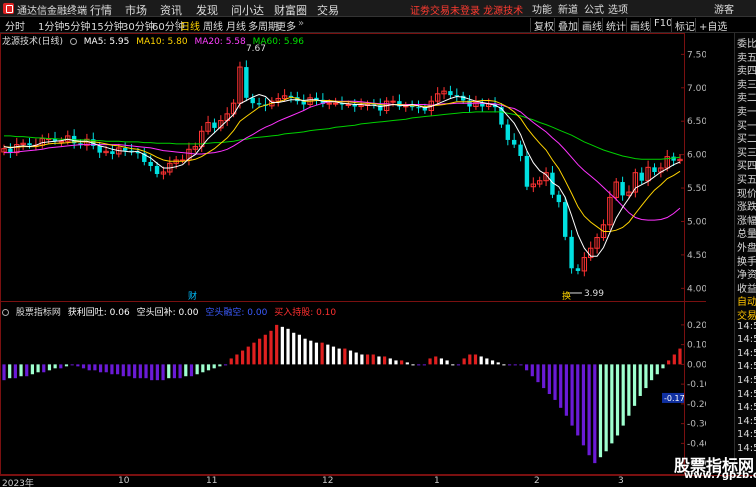 The image size is (756, 487). What do you see at coordinates (286, 25) in the screenshot?
I see `period-more: 更多` at bounding box center [286, 25].